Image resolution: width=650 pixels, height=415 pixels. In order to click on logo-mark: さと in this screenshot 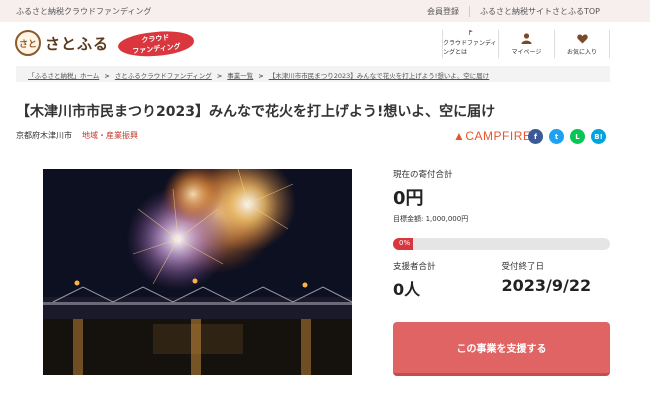, I will do `click(28, 43)`.